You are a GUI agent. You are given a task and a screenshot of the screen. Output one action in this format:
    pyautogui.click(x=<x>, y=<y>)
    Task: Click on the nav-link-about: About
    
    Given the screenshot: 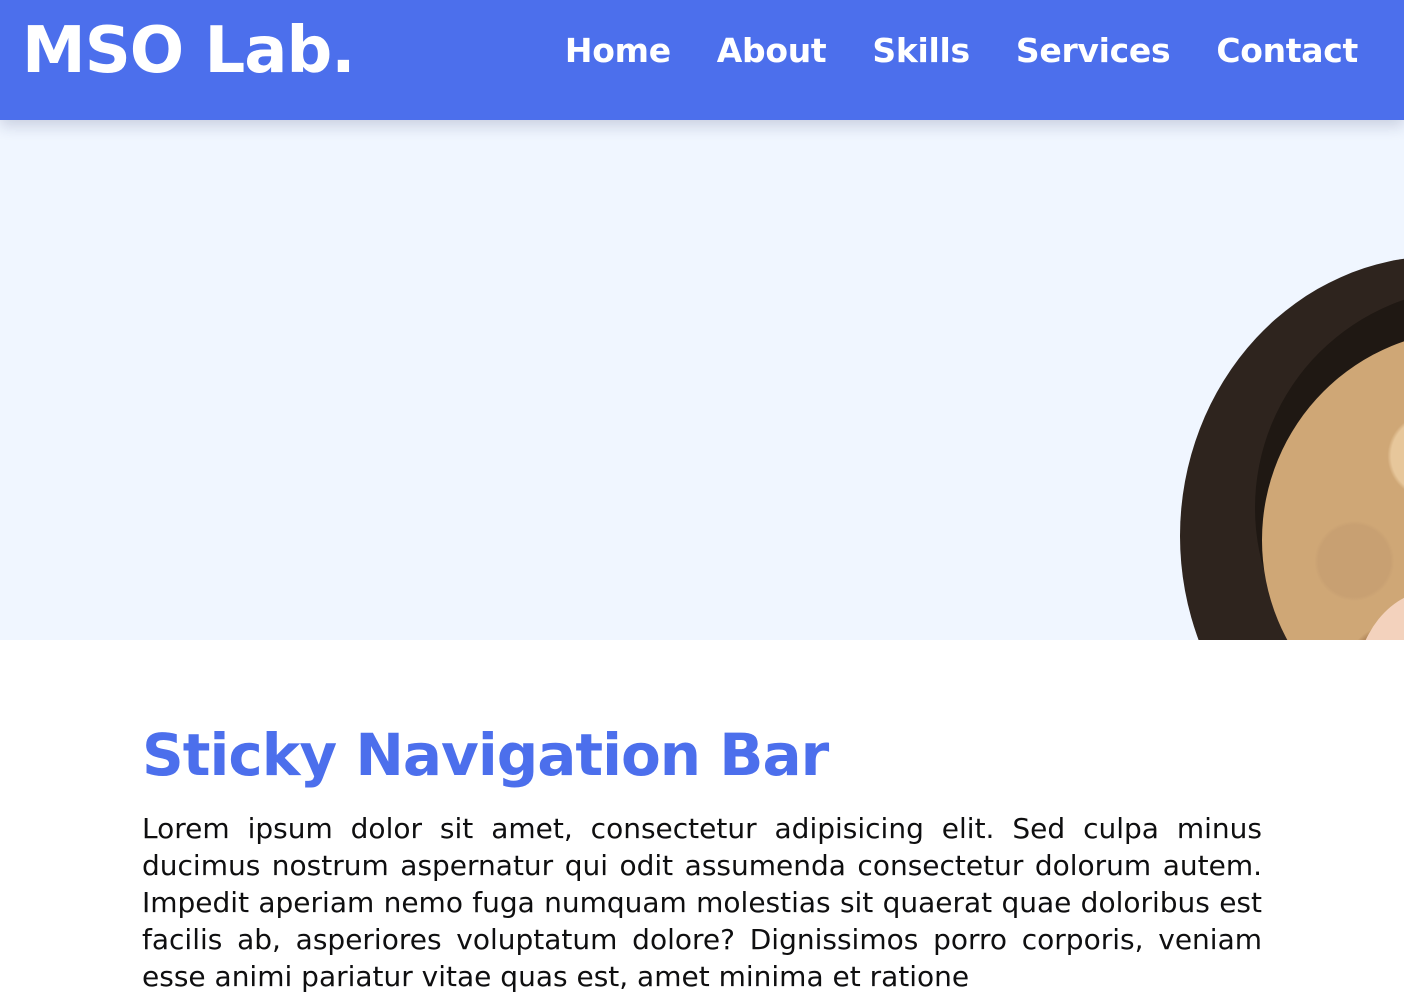 What is the action you would take?
    pyautogui.click(x=772, y=50)
    